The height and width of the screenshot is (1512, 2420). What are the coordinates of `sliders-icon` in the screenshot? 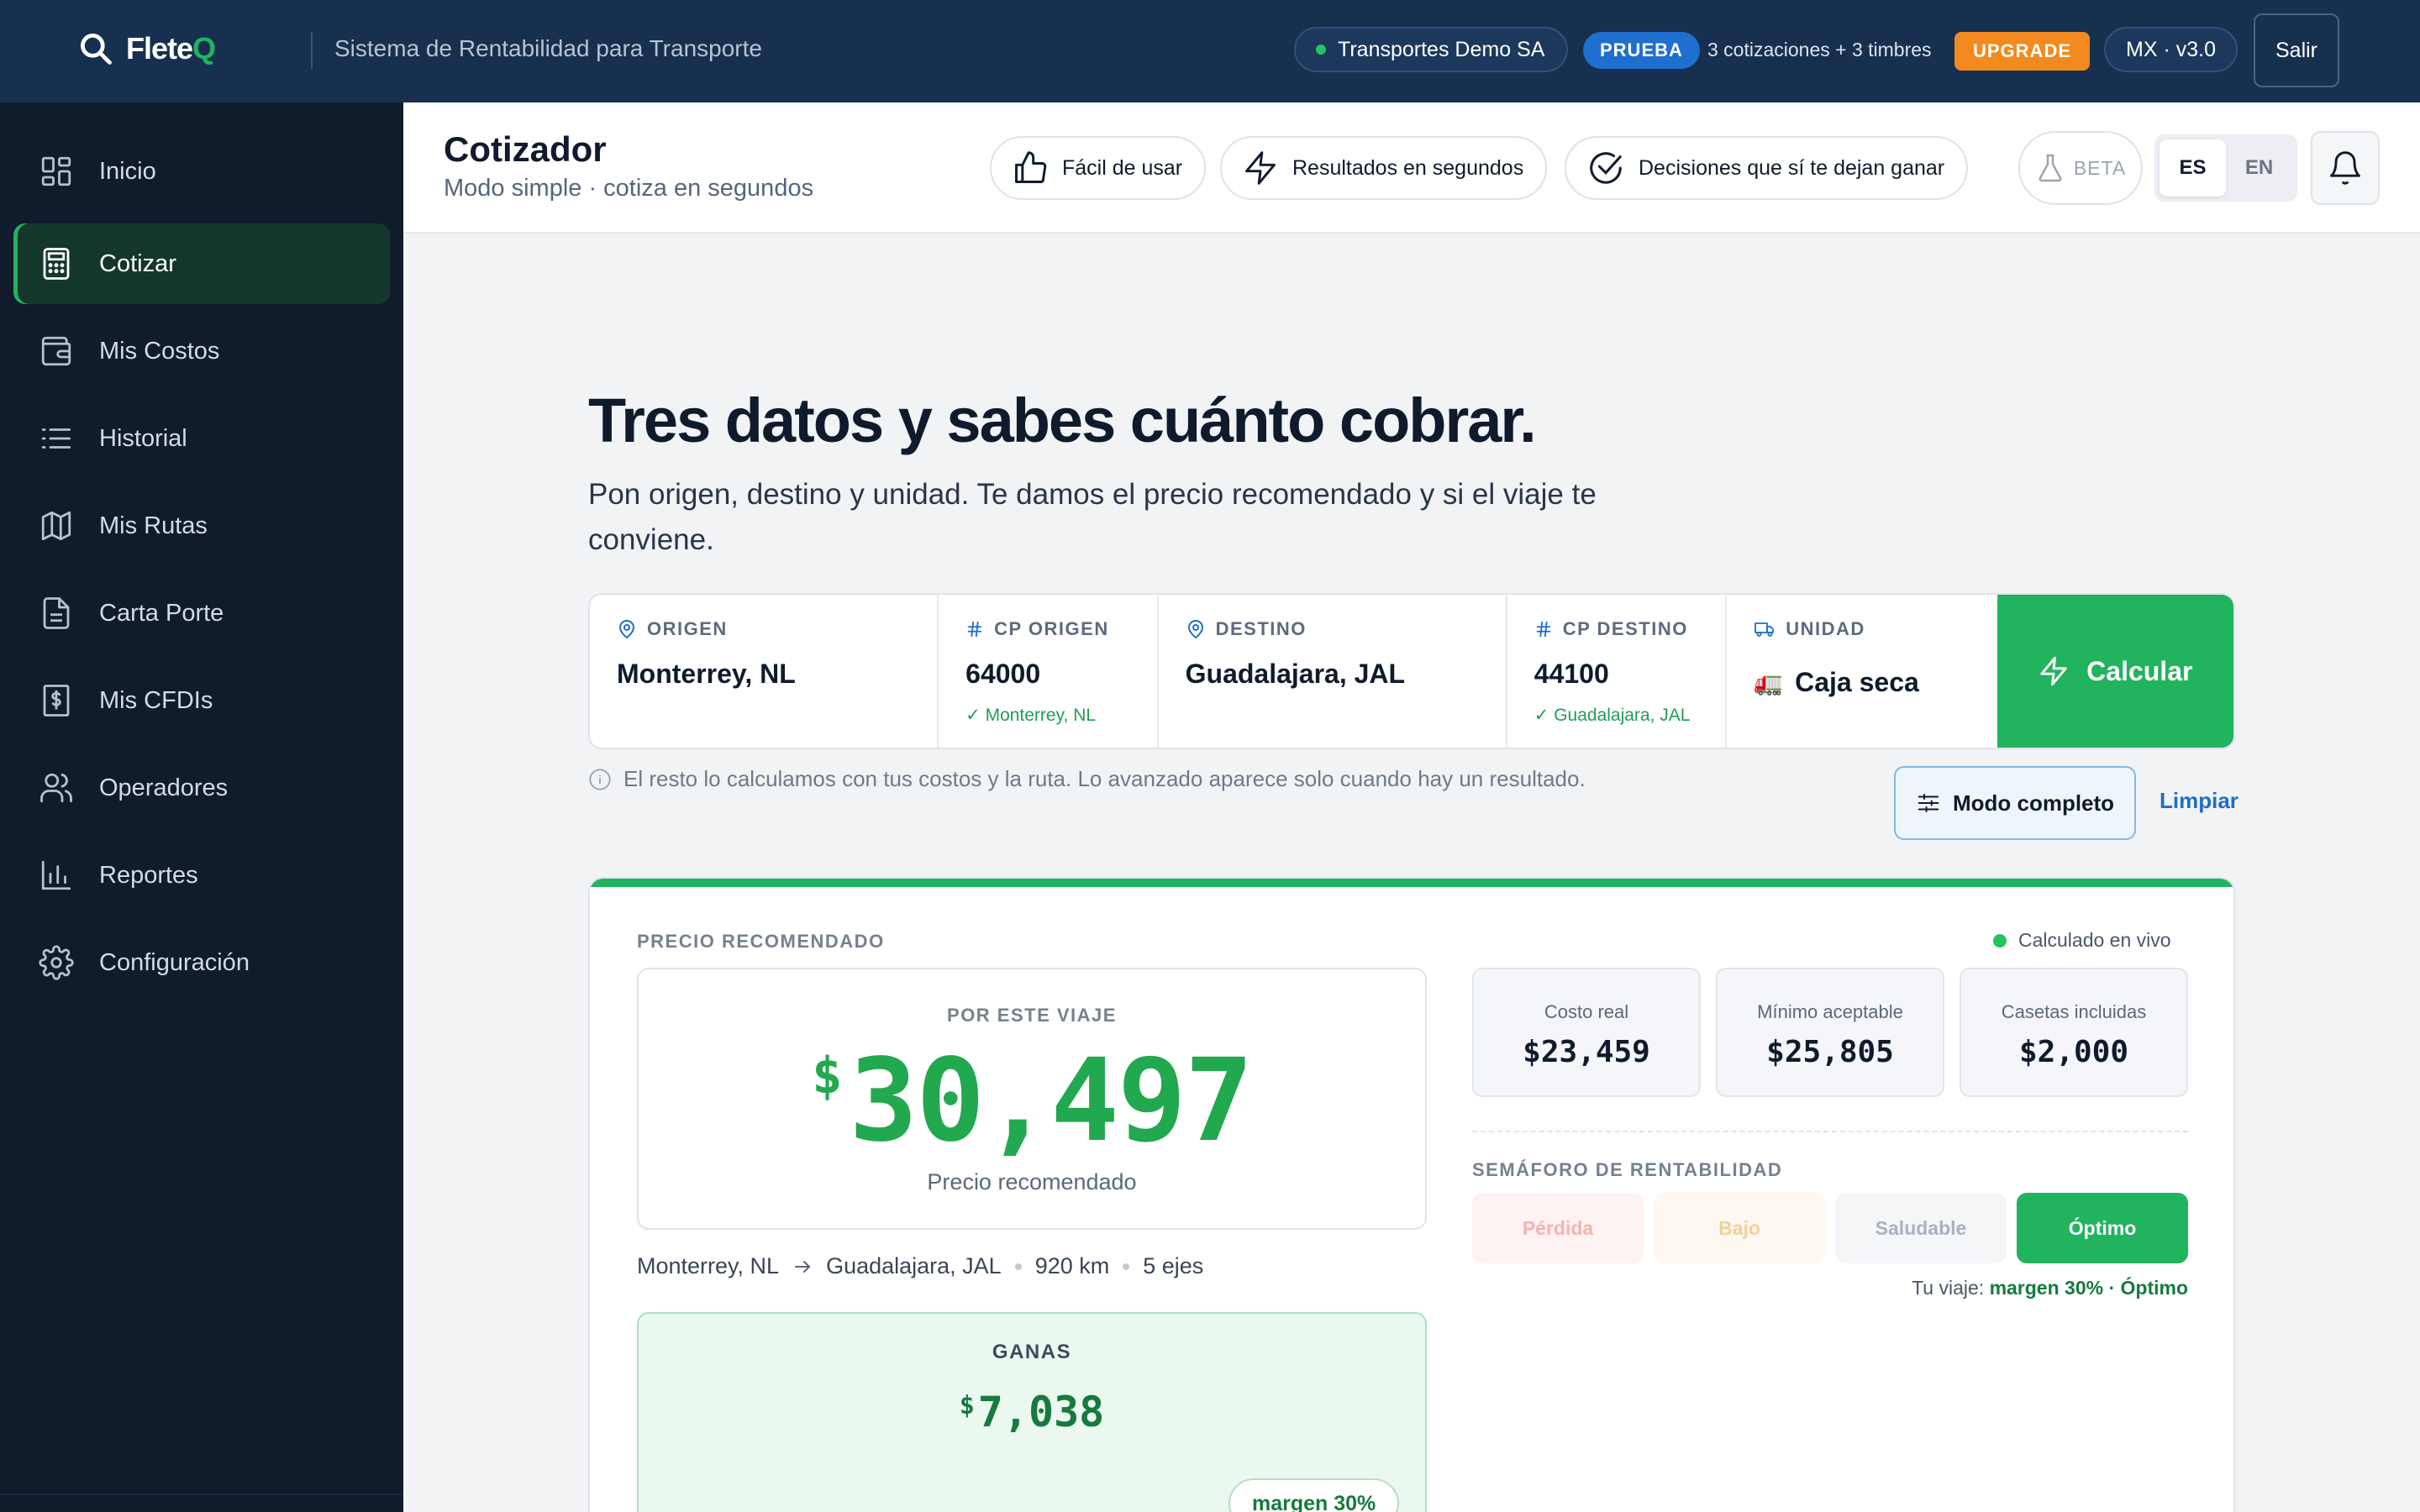 It's located at (1928, 803).